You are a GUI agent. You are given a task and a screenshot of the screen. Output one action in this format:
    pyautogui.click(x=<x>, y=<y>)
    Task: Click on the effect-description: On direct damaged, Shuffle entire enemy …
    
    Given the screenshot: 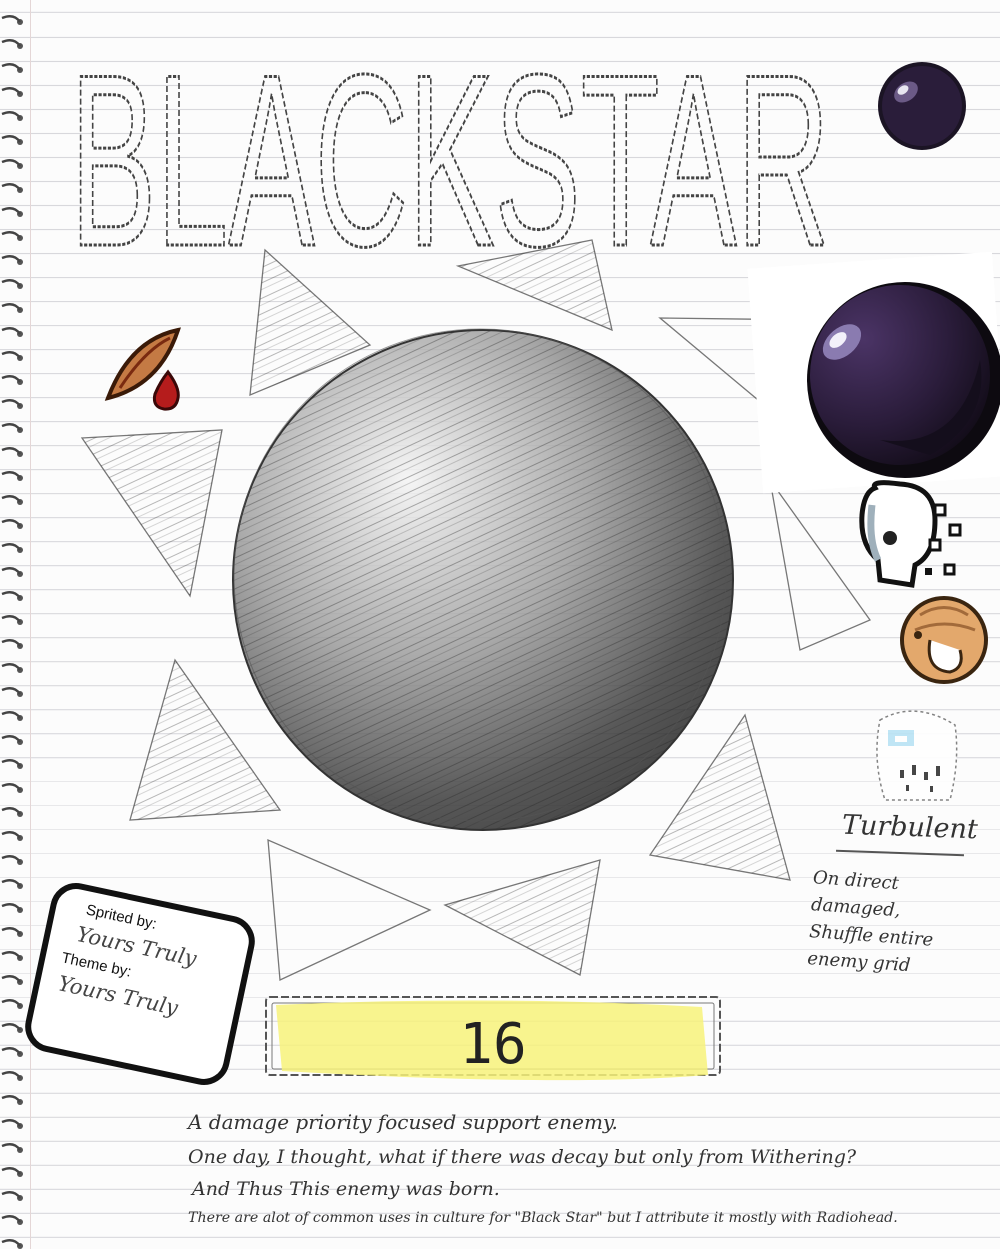 What is the action you would take?
    pyautogui.click(x=894, y=924)
    